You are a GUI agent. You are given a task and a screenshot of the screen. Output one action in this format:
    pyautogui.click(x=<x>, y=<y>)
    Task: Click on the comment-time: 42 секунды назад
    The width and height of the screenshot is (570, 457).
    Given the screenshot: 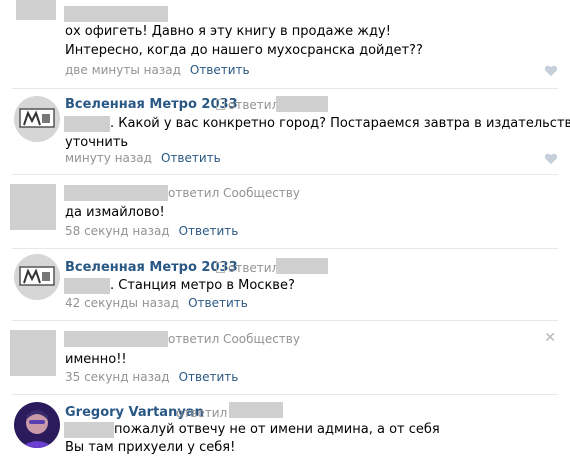 What is the action you would take?
    pyautogui.click(x=122, y=303)
    